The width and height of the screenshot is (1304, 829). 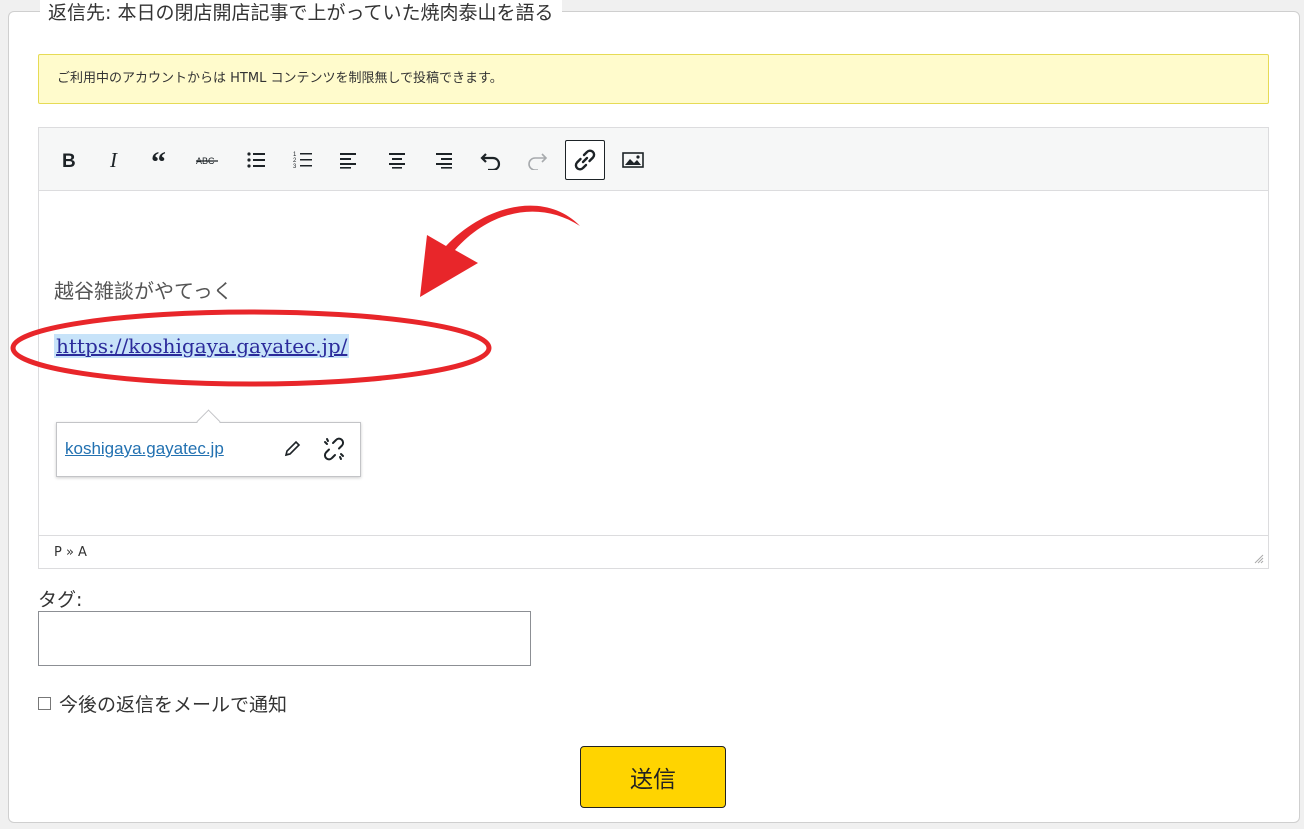 I want to click on tags-label: タグ:, so click(x=60, y=600).